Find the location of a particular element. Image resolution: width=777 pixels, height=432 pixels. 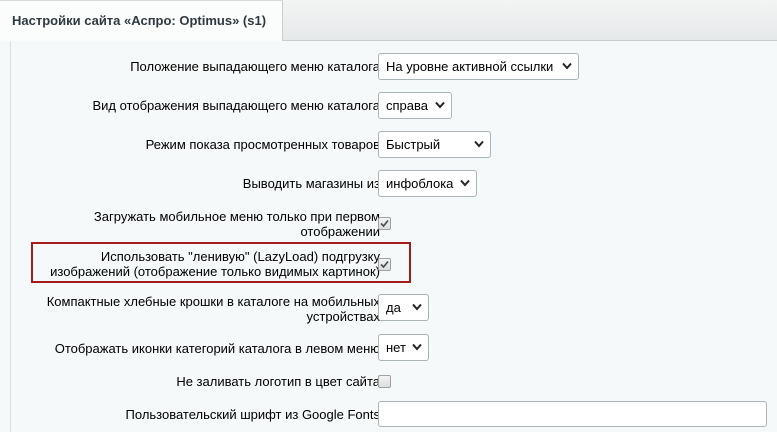

select-value: справа is located at coordinates (407, 105).